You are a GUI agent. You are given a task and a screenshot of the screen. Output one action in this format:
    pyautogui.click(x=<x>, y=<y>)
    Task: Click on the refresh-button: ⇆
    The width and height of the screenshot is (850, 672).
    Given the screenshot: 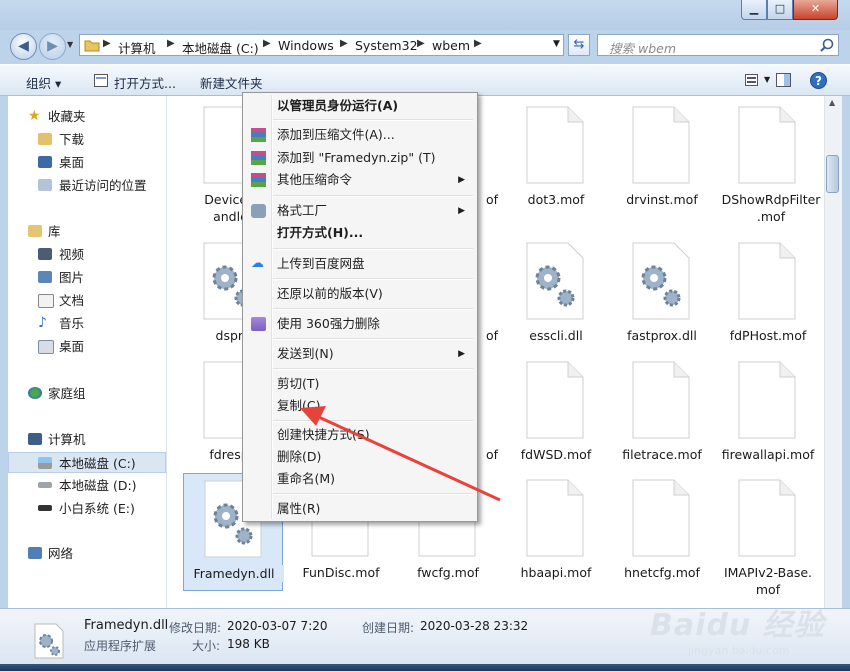 What is the action you would take?
    pyautogui.click(x=579, y=45)
    